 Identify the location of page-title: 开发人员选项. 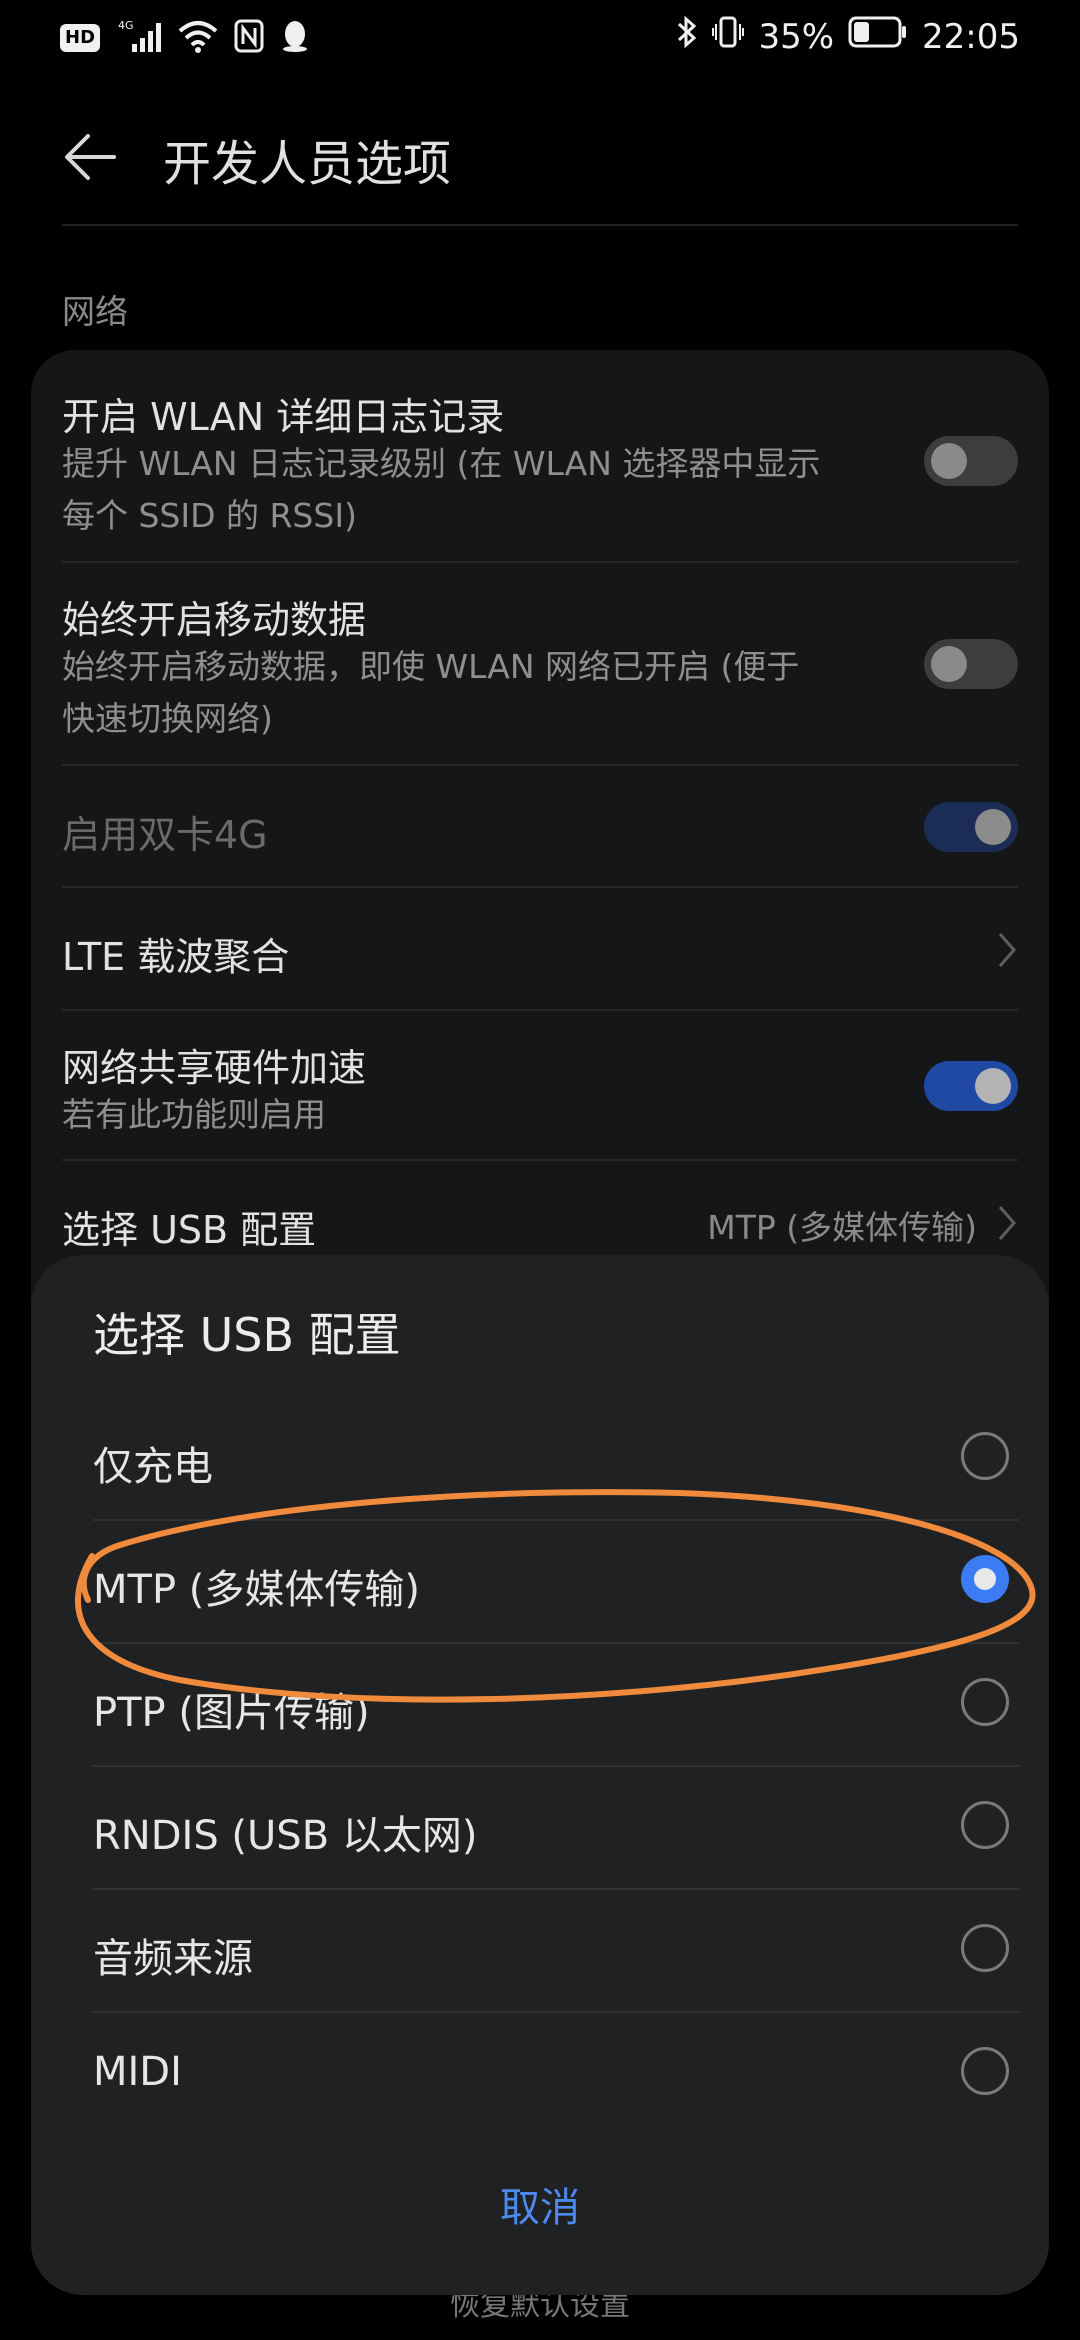
(307, 164).